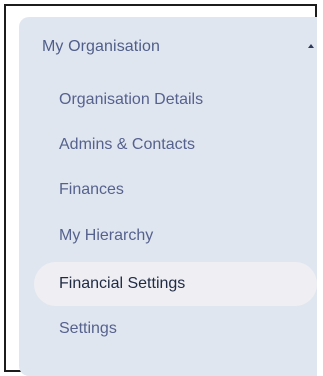  What do you see at coordinates (175, 190) in the screenshot?
I see `sidebar-item-finances: Finances` at bounding box center [175, 190].